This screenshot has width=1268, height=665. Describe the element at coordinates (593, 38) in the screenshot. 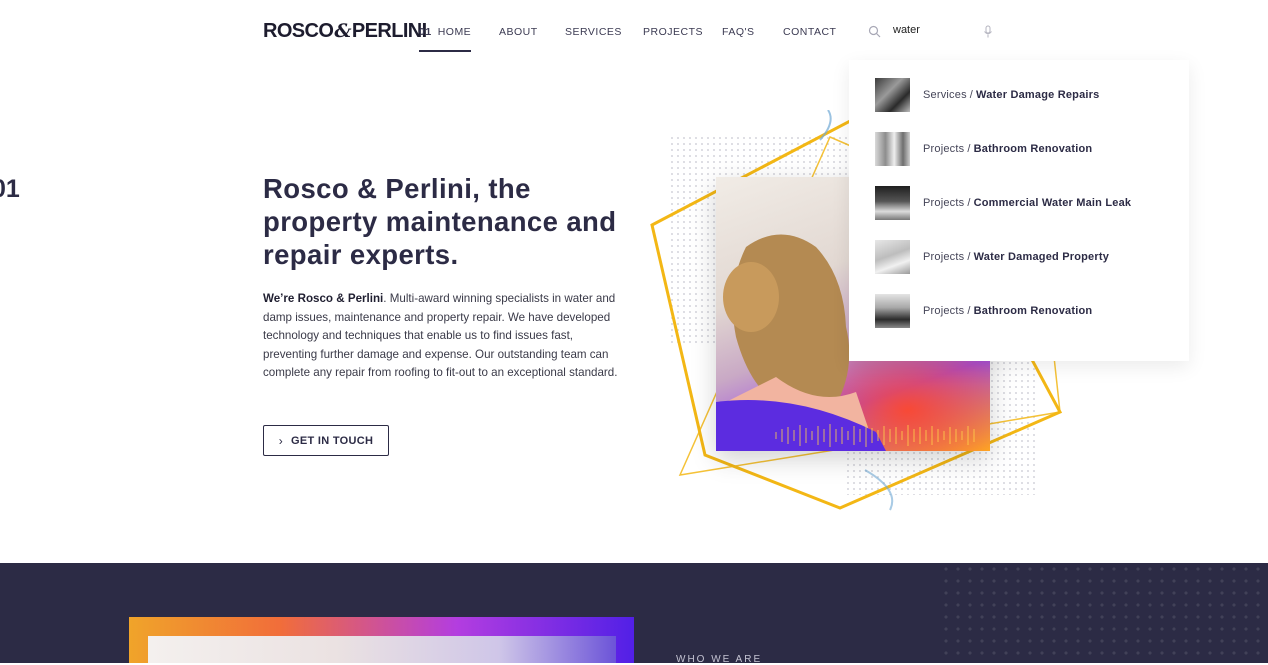

I see `nav-item-services: SERVICES` at that location.